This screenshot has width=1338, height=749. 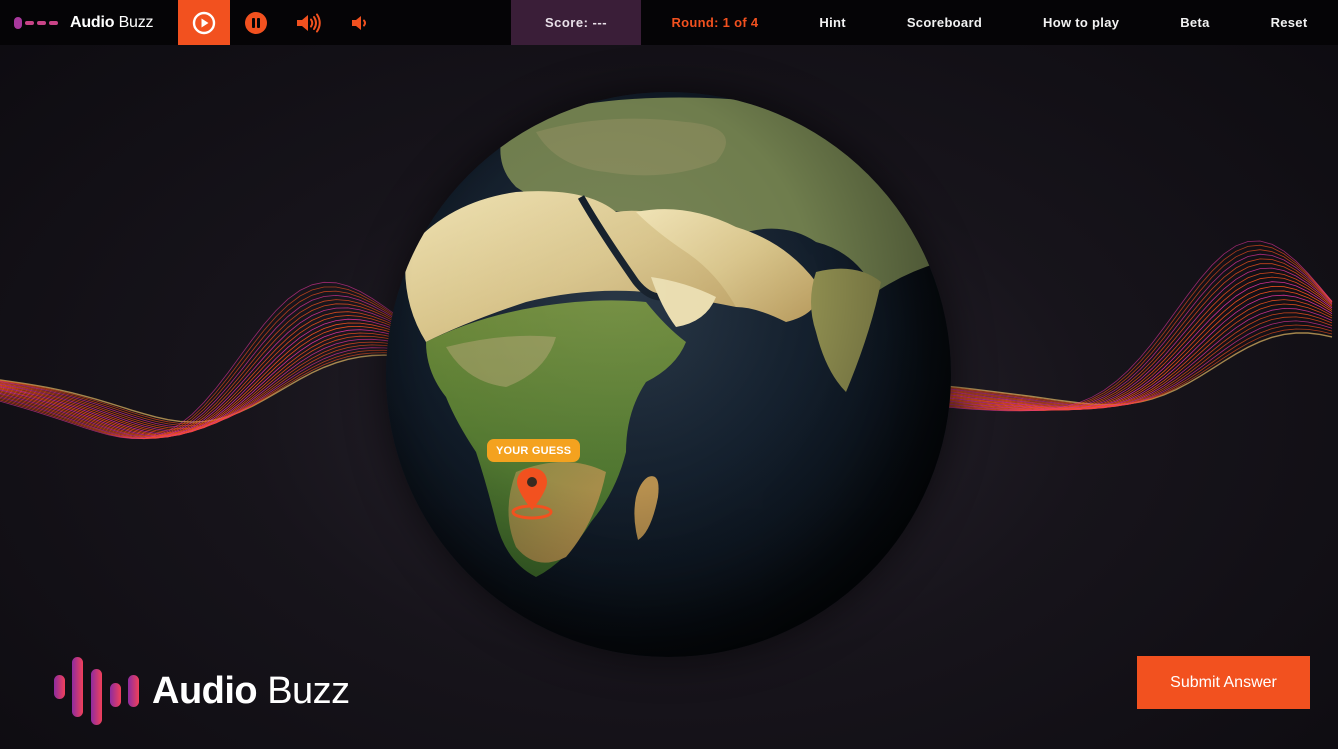 What do you see at coordinates (1289, 22) in the screenshot?
I see `nav-reset: Reset` at bounding box center [1289, 22].